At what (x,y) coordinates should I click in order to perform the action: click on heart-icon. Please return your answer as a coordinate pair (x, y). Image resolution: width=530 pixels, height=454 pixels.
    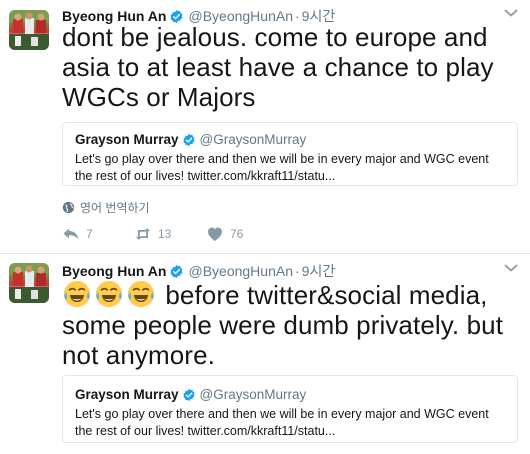
    Looking at the image, I should click on (215, 234).